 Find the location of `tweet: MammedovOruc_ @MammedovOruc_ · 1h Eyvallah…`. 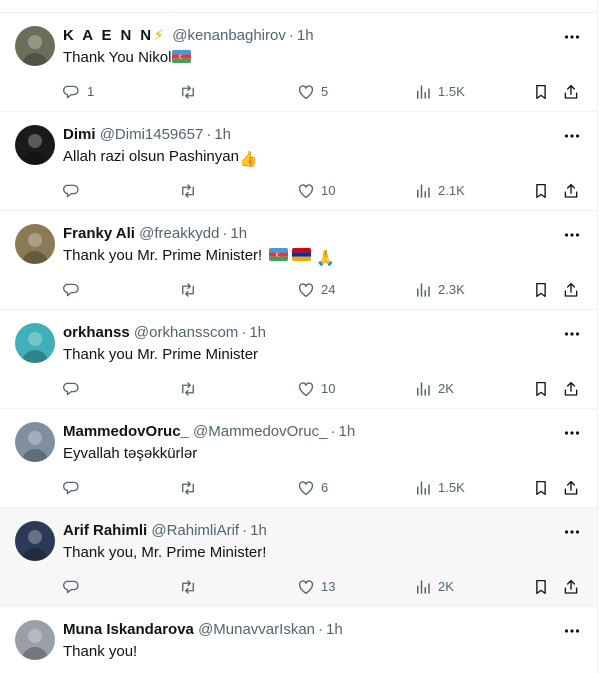

tweet: MammedovOruc_ @MammedovOruc_ · 1h Eyvallah… is located at coordinates (298, 458).